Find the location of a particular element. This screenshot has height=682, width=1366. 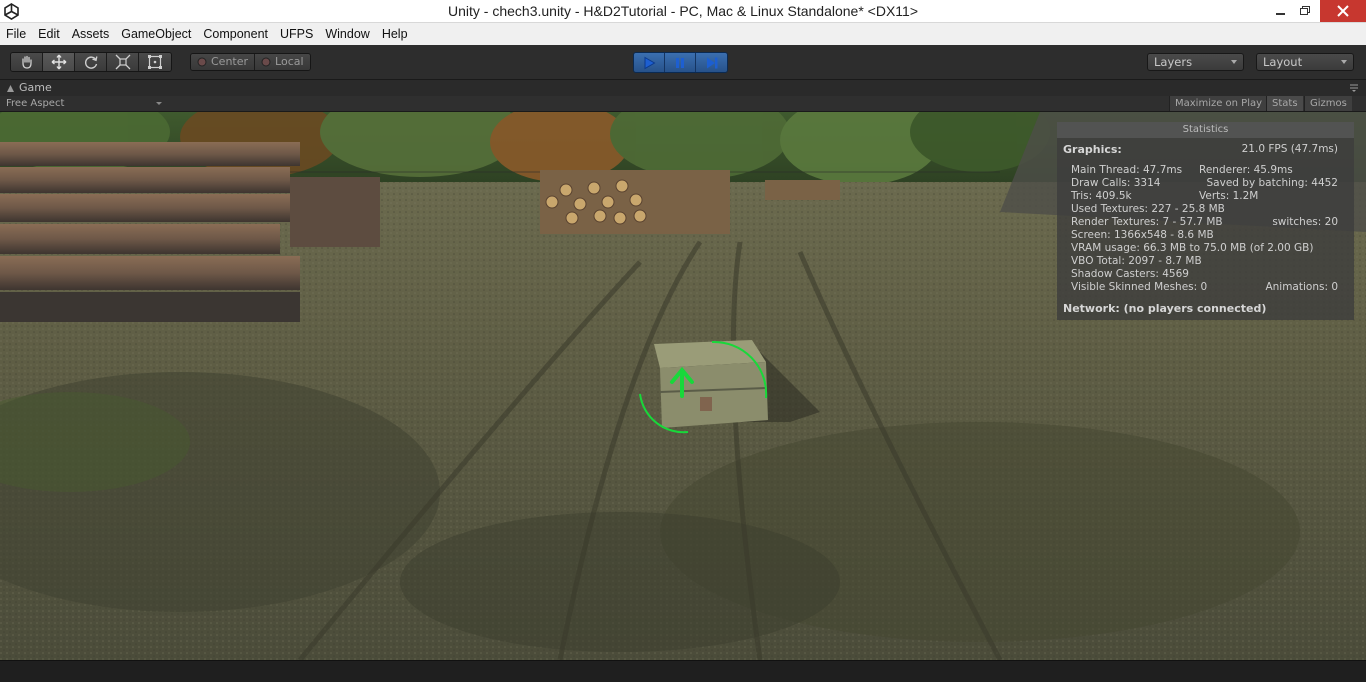

statistics-header: Statistics is located at coordinates (1205, 130).